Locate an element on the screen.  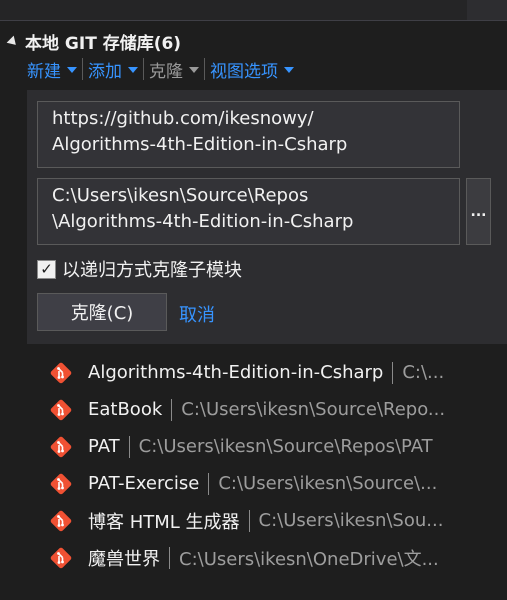
add-label: 添加 is located at coordinates (105, 71).